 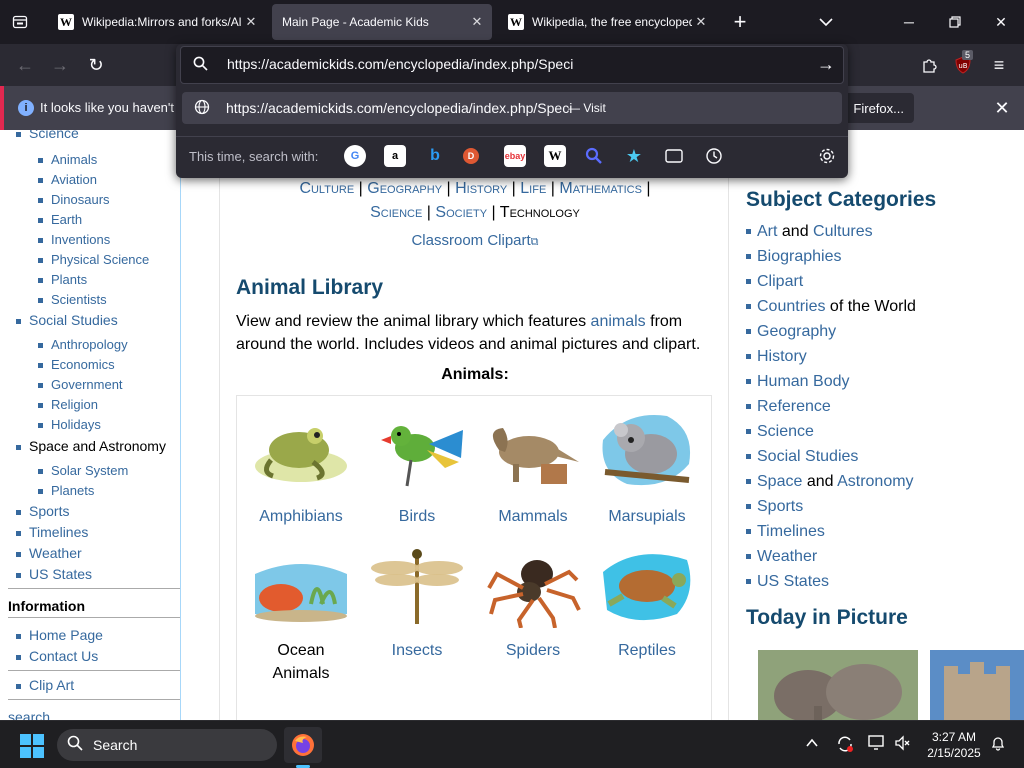 I want to click on animal-card-amphibians: Amphibians, so click(x=301, y=469).